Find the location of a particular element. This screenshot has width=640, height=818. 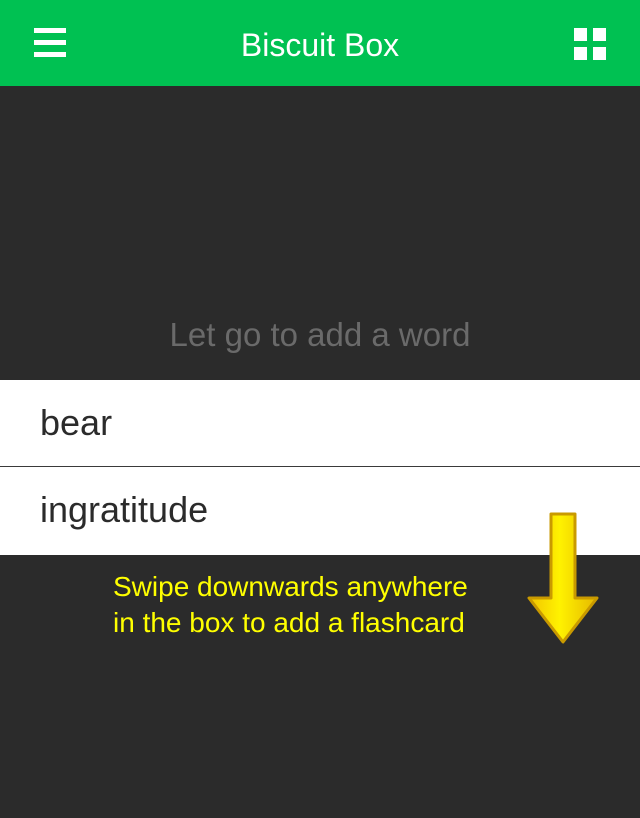

app-header: Biscuit Box is located at coordinates (320, 43).